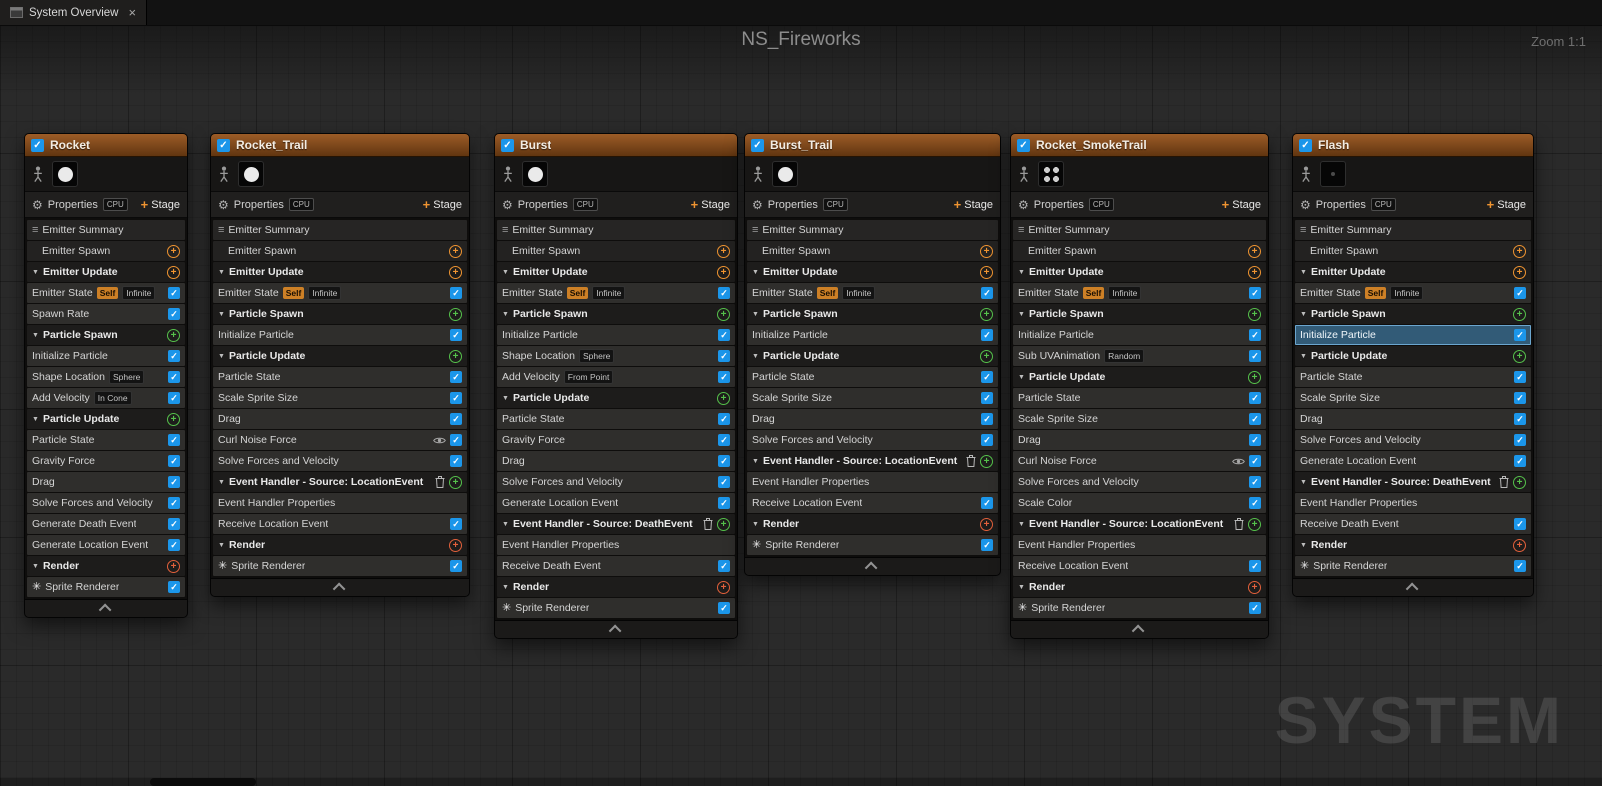 The height and width of the screenshot is (786, 1602). I want to click on horizontal-scrollbar, so click(801, 782).